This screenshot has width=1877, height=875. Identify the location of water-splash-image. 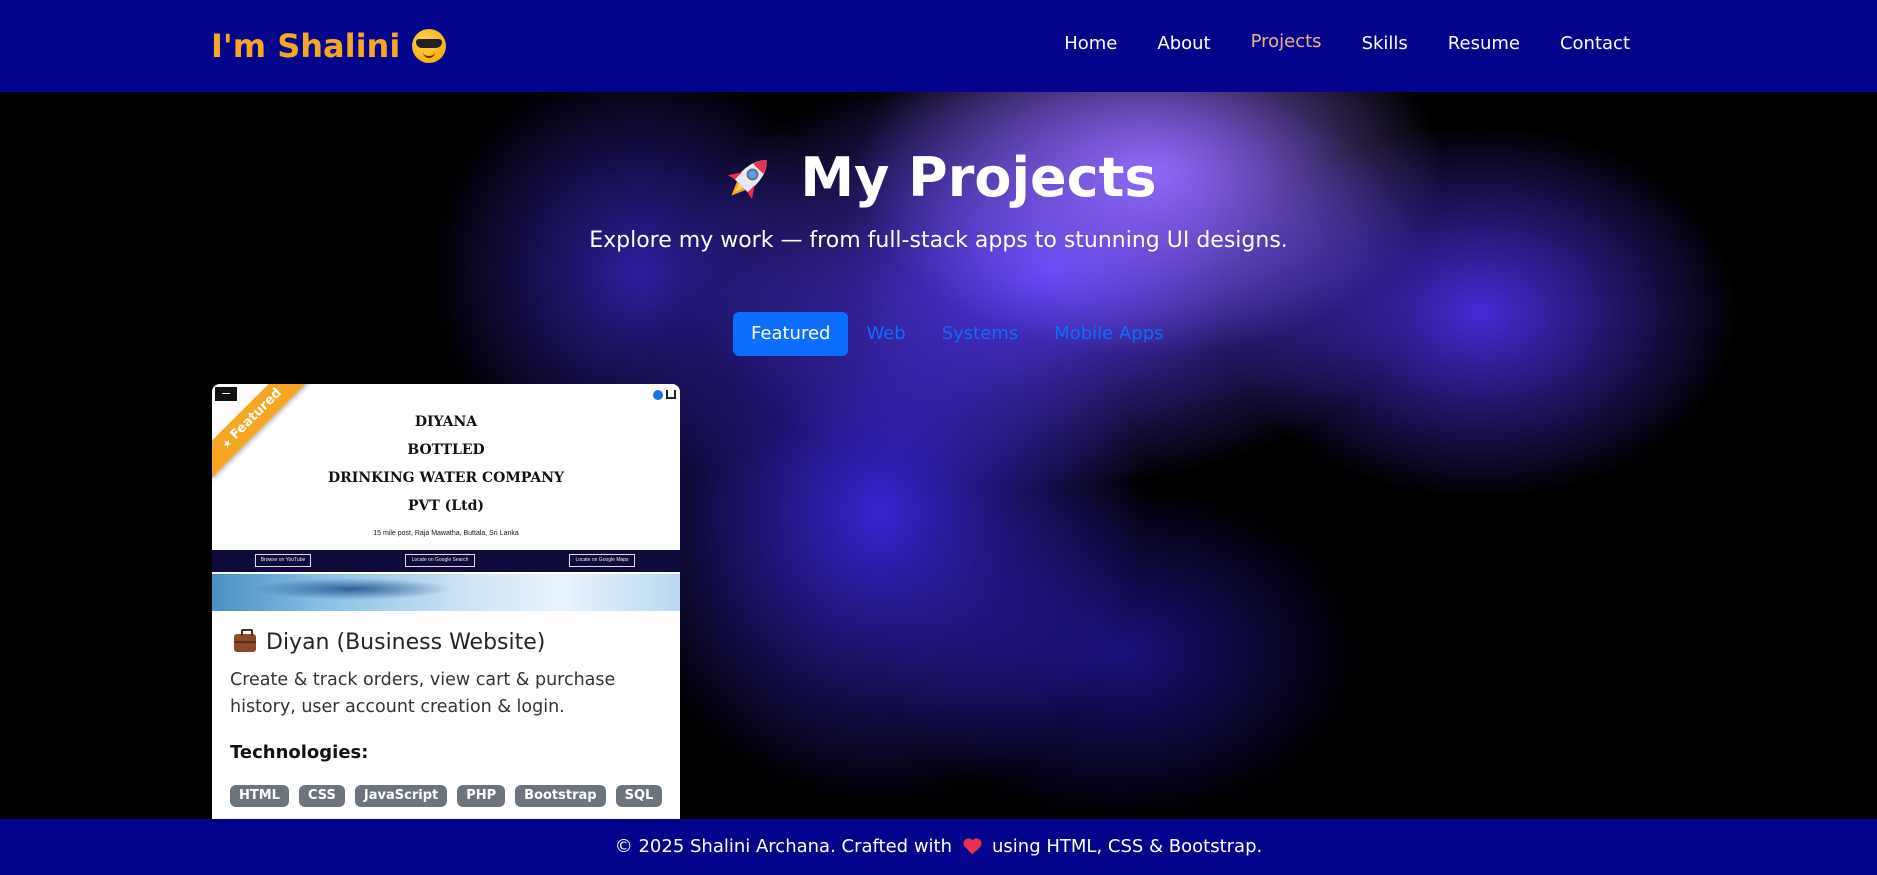
(446, 592).